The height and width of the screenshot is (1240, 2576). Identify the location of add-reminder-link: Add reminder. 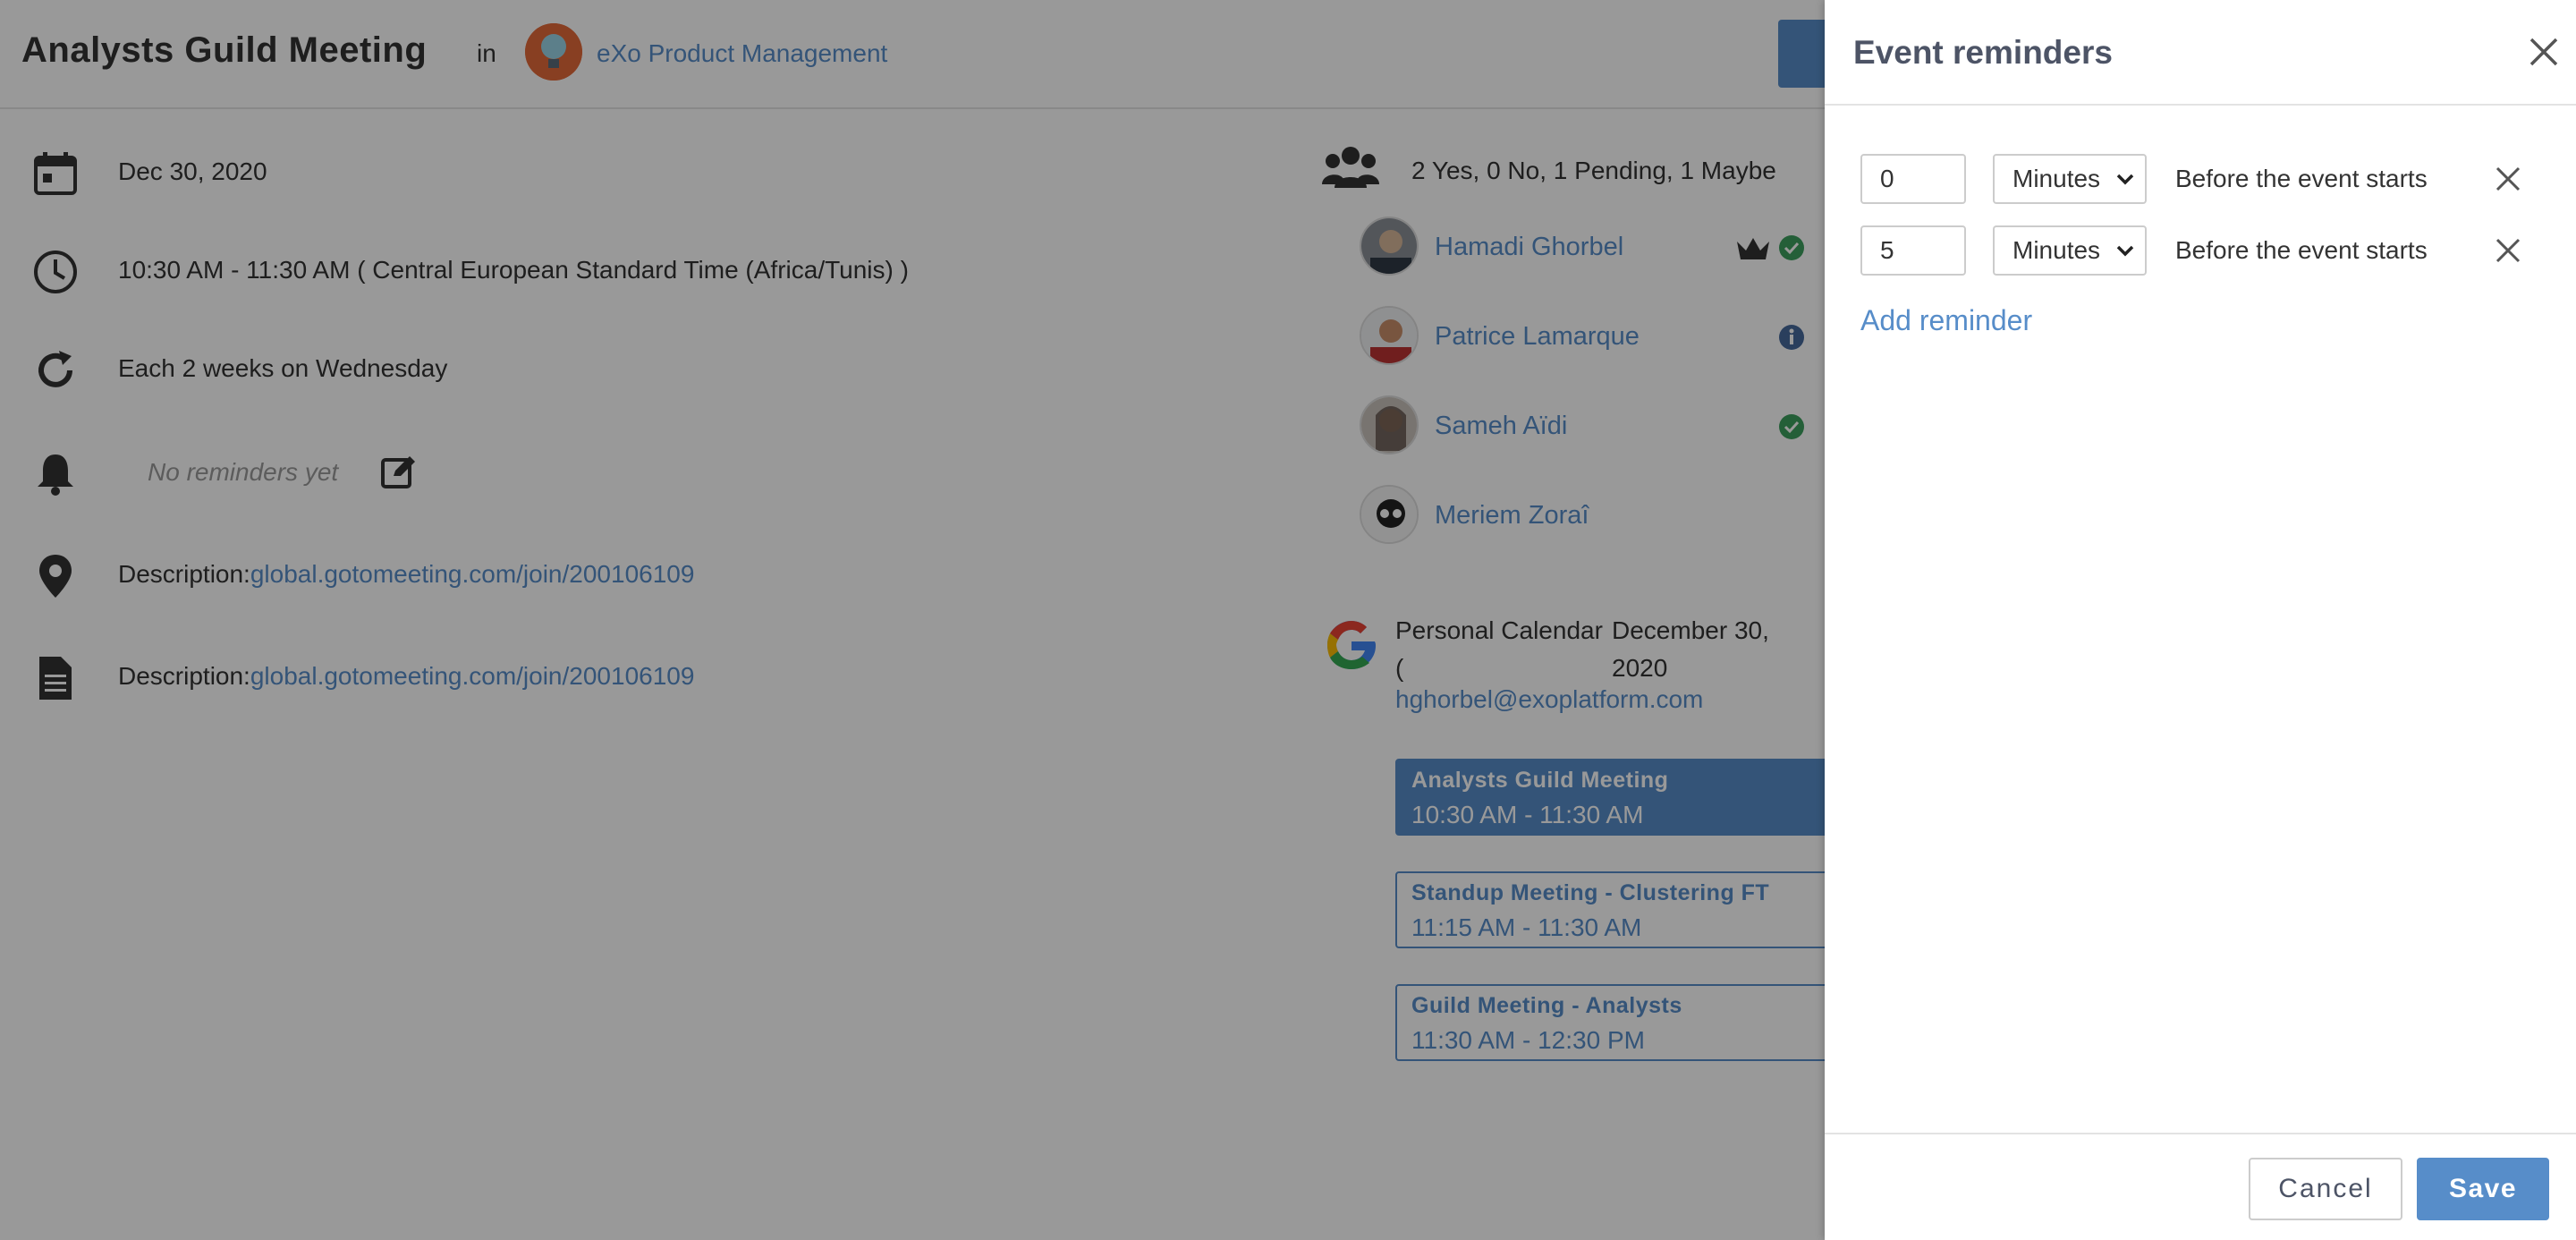
(1946, 320).